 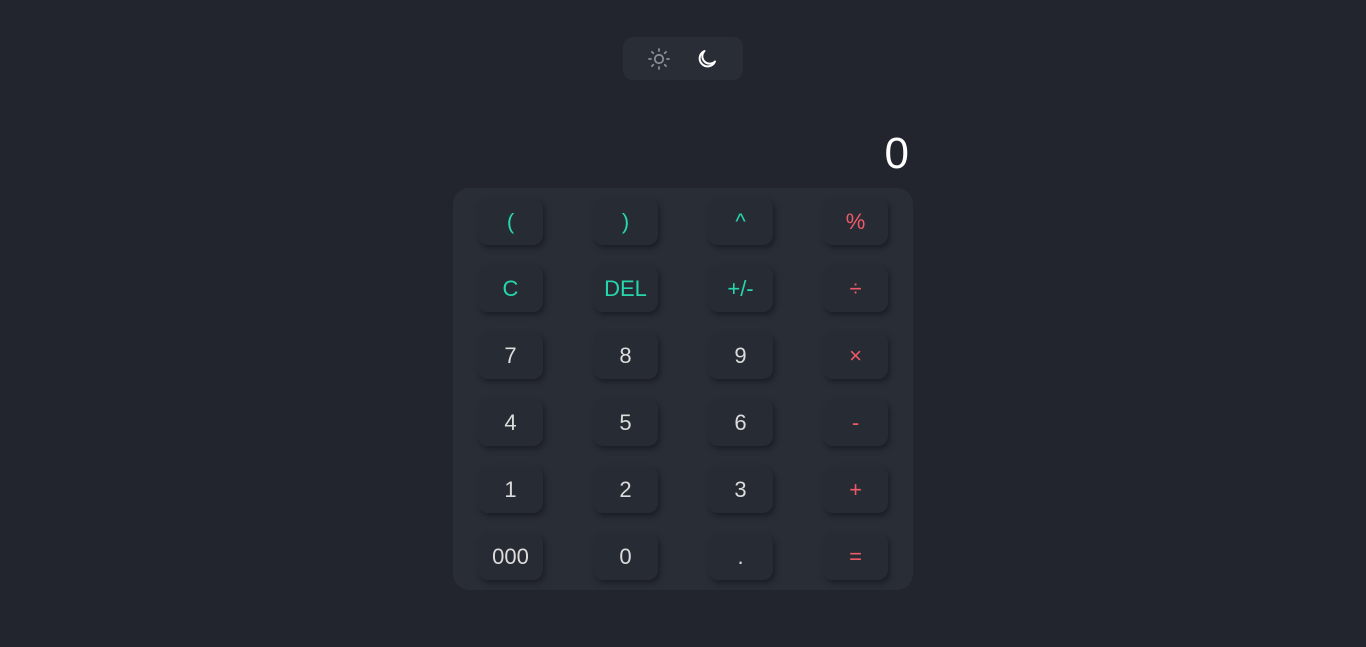 I want to click on delete-button: DEL, so click(x=625, y=288).